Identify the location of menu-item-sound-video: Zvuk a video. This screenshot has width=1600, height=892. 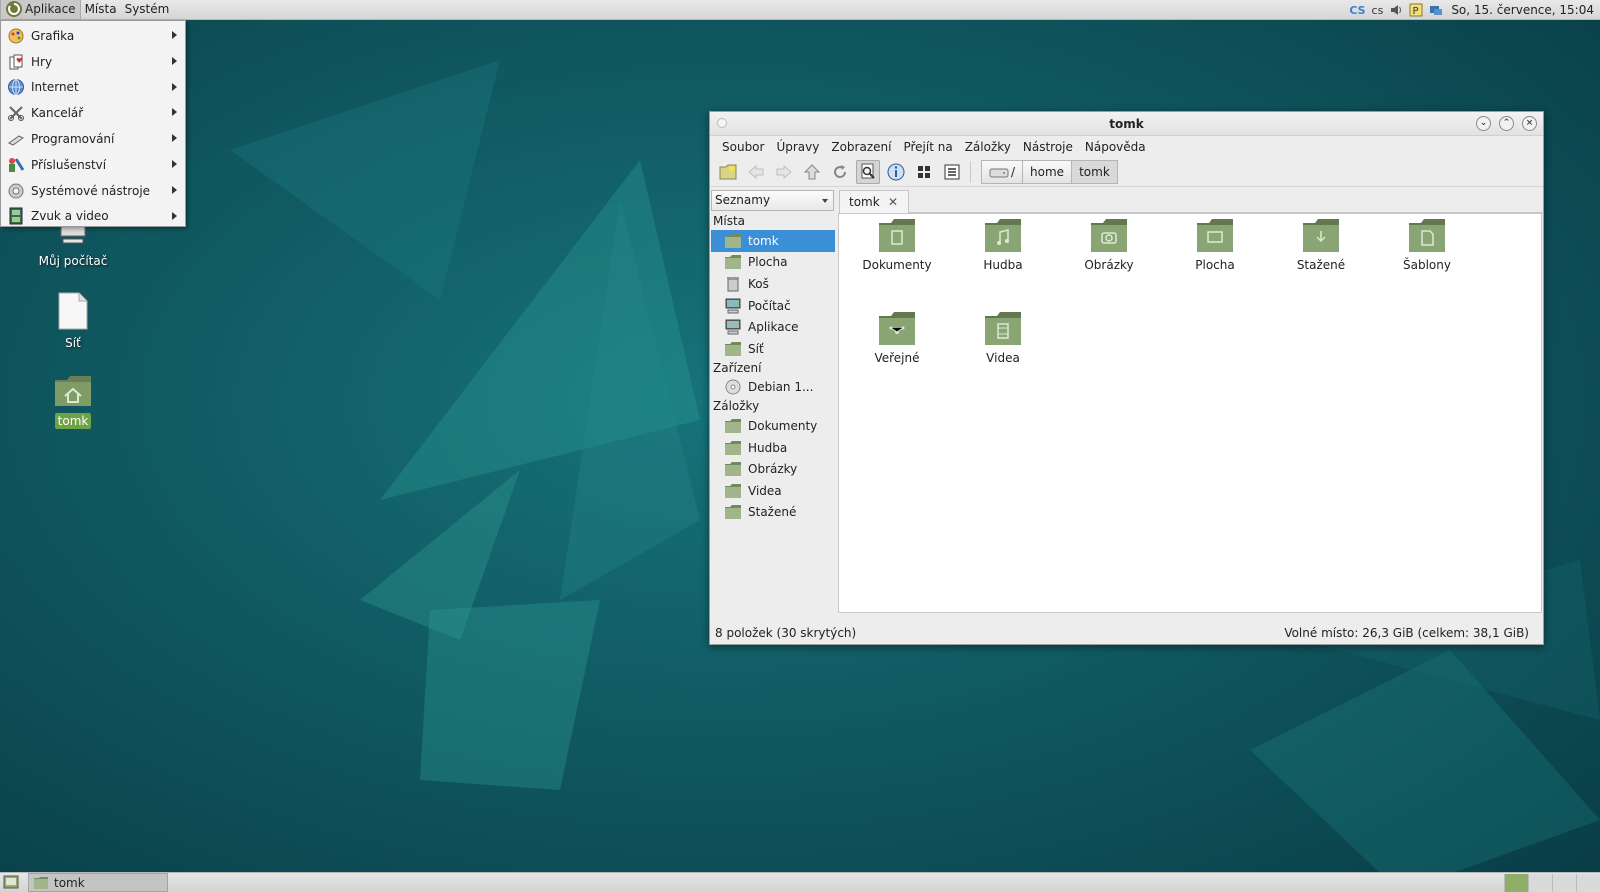
(93, 217).